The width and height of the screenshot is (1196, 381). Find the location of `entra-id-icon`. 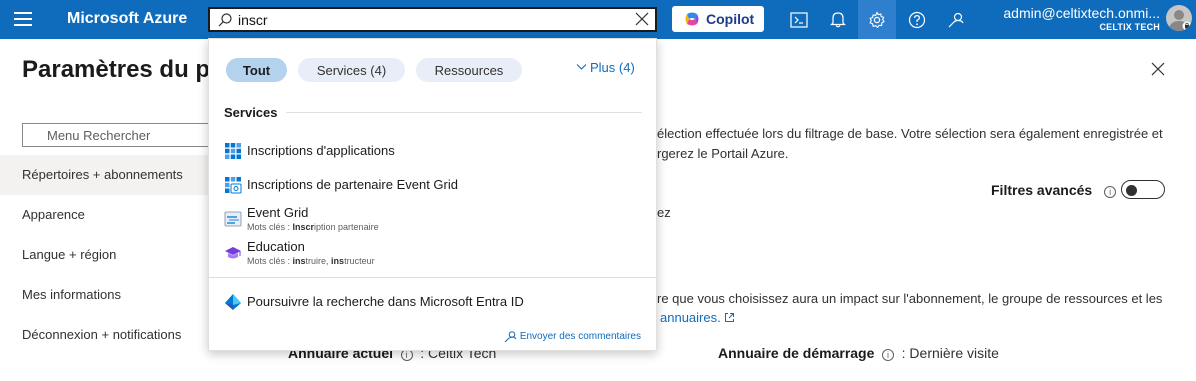

entra-id-icon is located at coordinates (233, 302).